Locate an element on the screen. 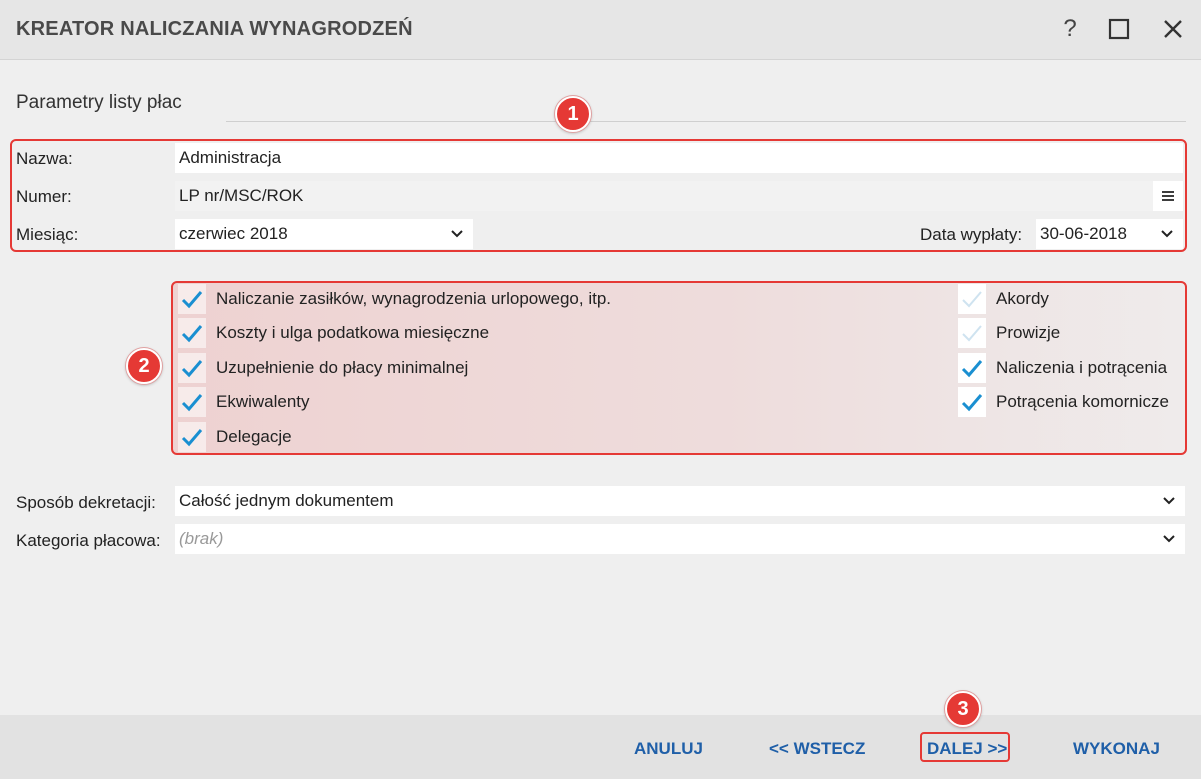  data-wyplaty-select: 30-06-2018 is located at coordinates (1109, 234).